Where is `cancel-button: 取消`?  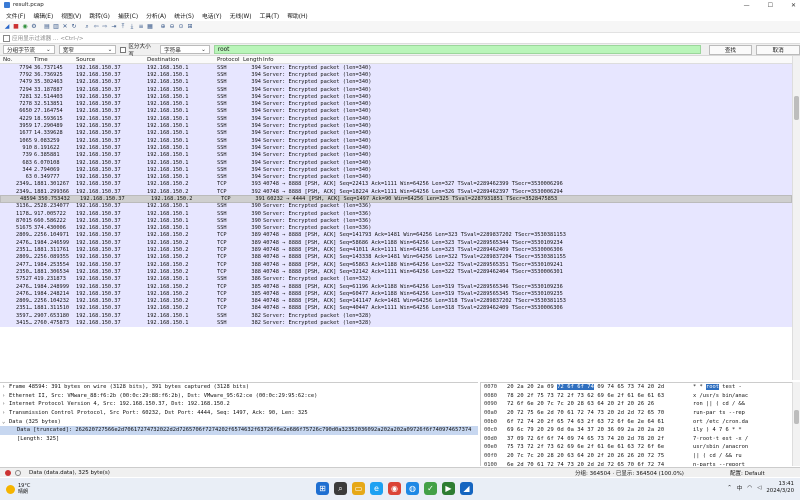
cancel-button: 取消 is located at coordinates (778, 49).